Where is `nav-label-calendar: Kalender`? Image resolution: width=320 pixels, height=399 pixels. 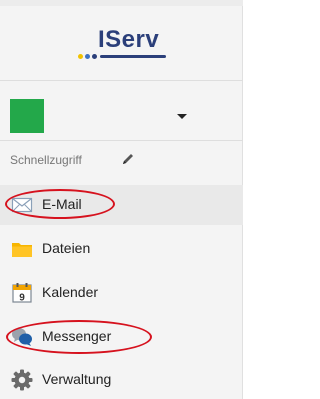 nav-label-calendar: Kalender is located at coordinates (70, 292).